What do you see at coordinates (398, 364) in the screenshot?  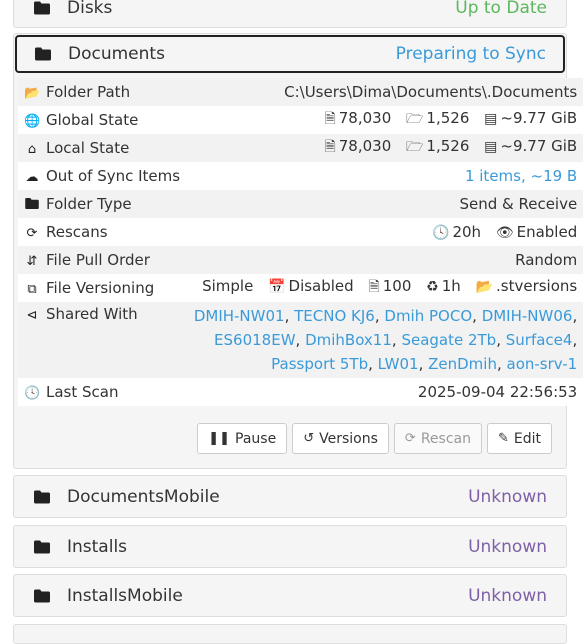 I see `device-link: LW01` at bounding box center [398, 364].